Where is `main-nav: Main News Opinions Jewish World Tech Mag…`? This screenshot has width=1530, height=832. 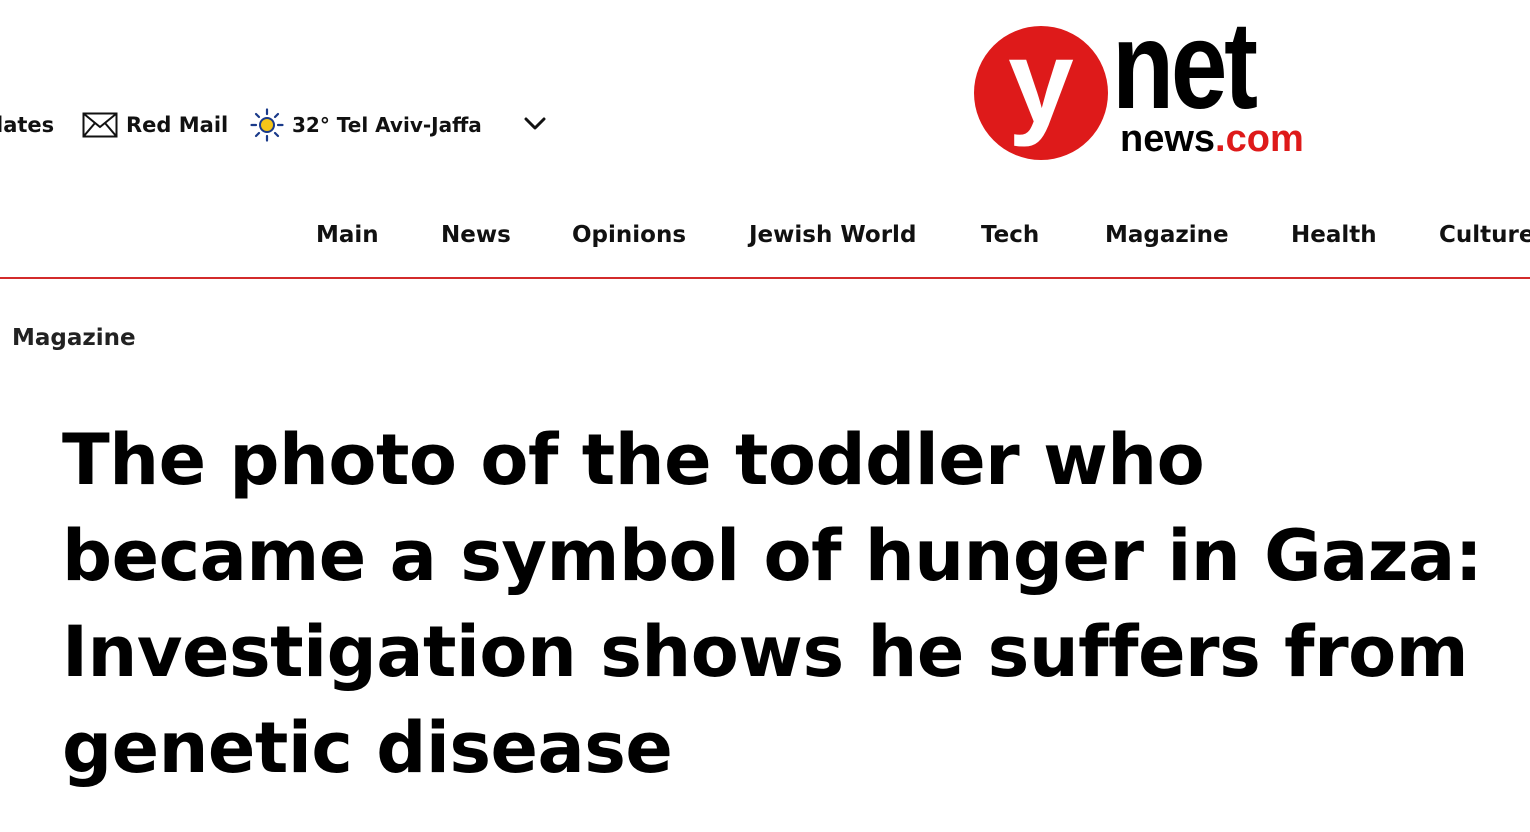
main-nav: Main News Opinions Jewish World Tech Mag… is located at coordinates (765, 240).